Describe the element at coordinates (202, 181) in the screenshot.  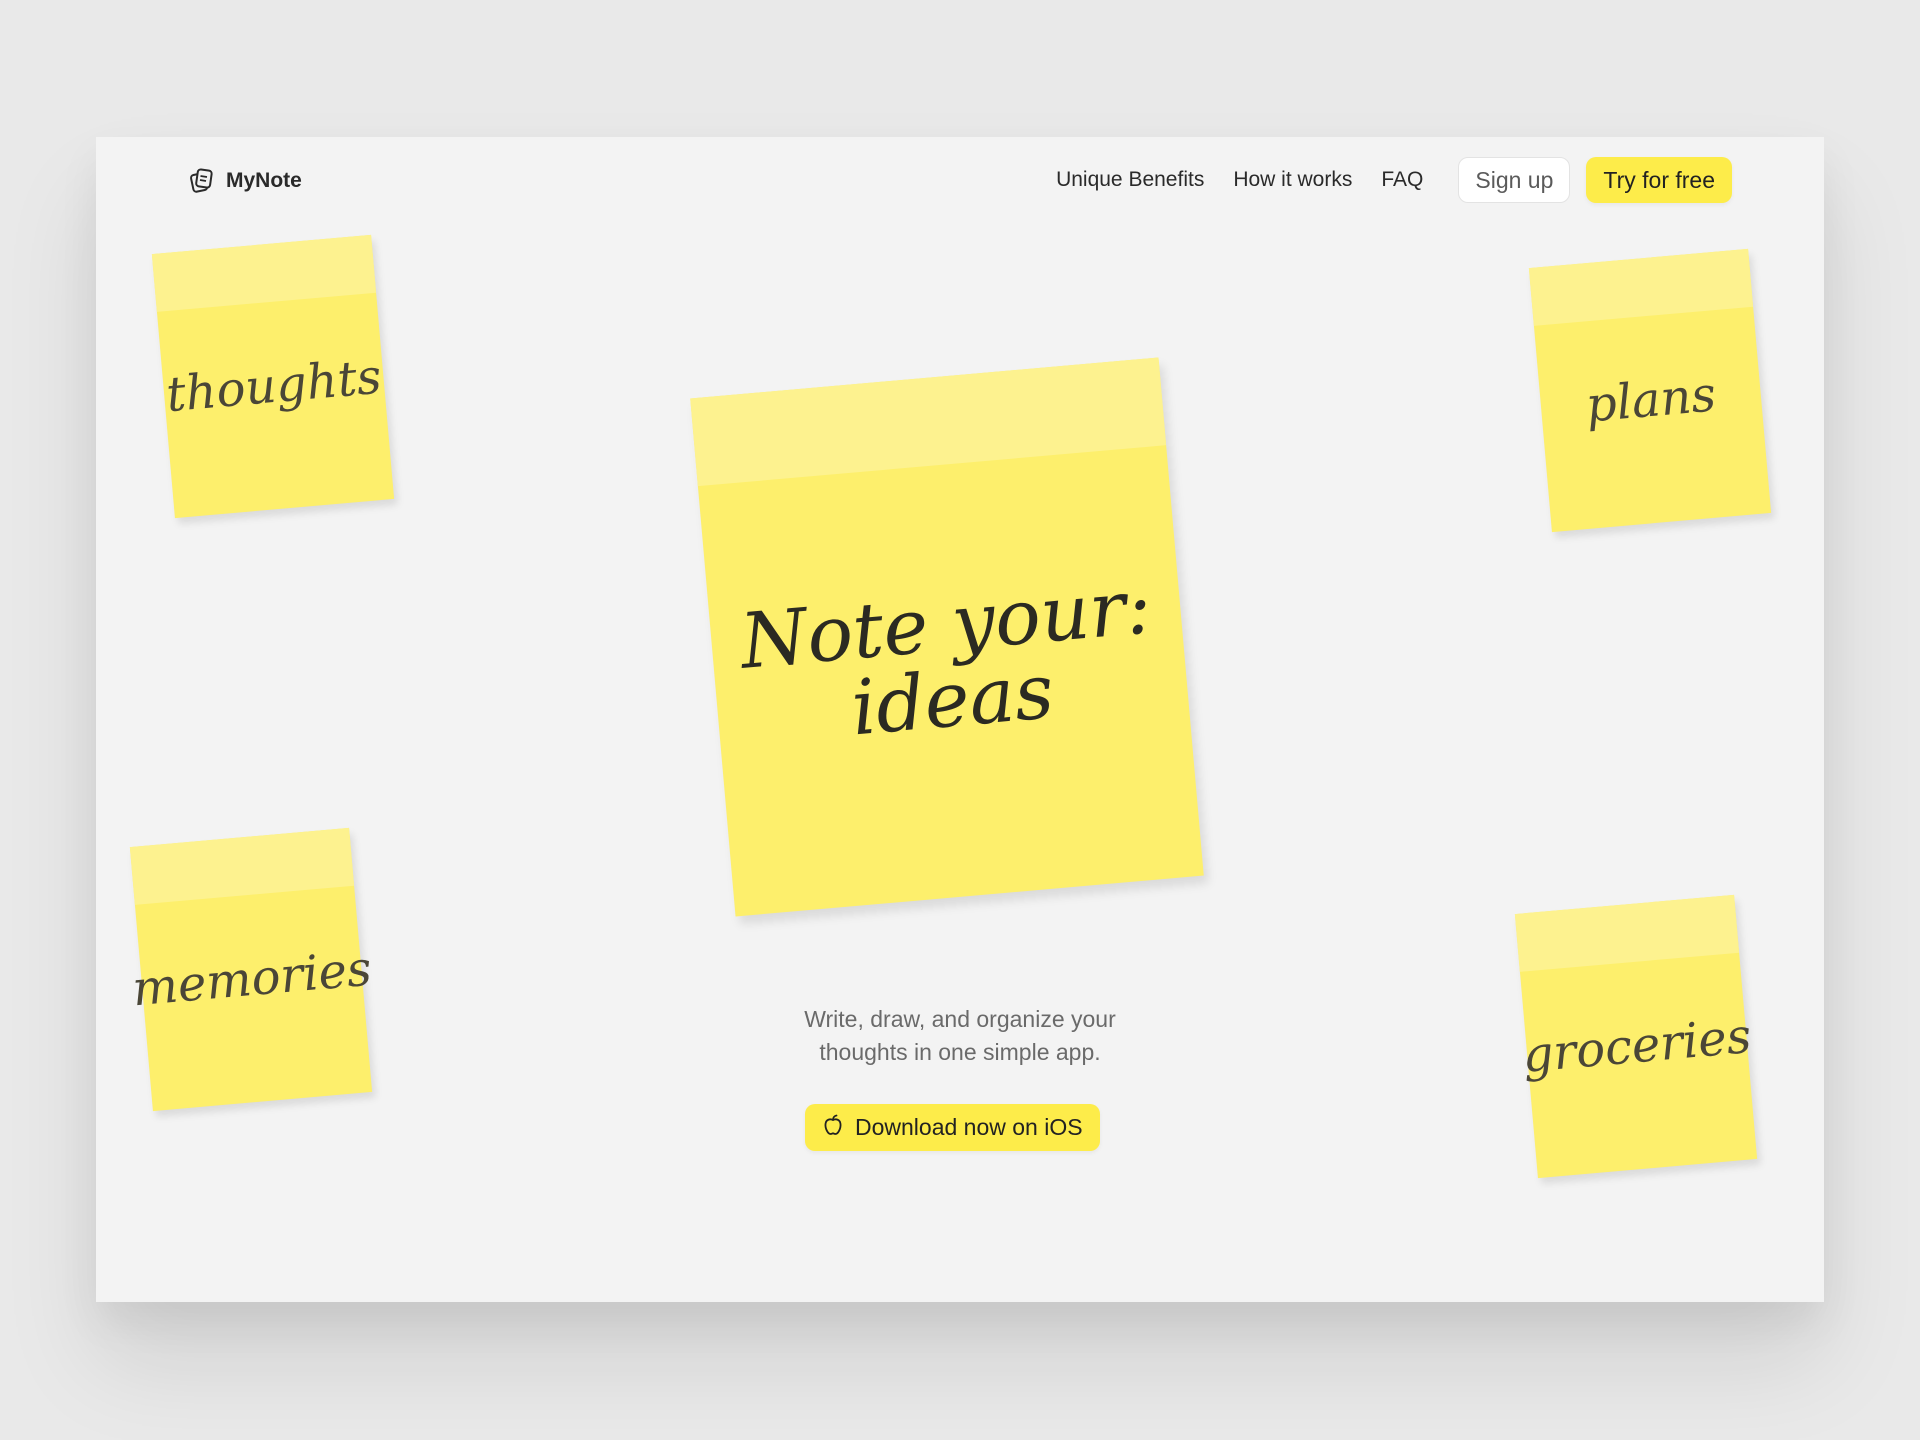
I see `notes-logo-icon` at that location.